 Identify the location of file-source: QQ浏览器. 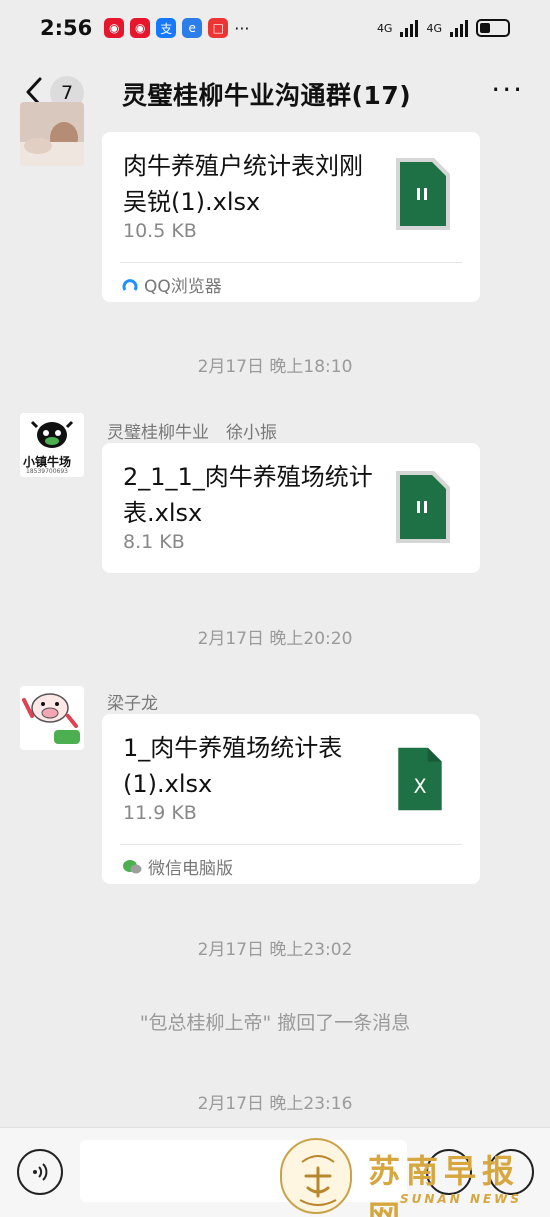
(172, 284).